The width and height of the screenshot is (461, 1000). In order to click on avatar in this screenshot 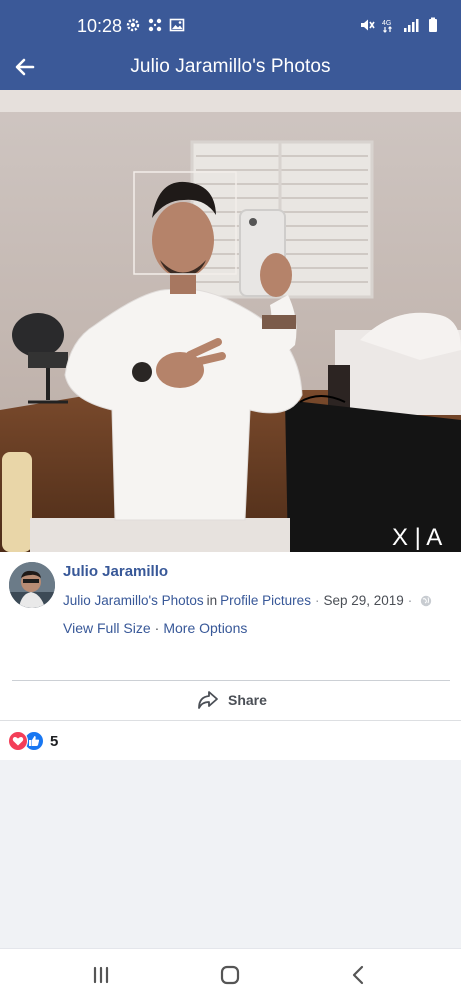, I will do `click(32, 585)`.